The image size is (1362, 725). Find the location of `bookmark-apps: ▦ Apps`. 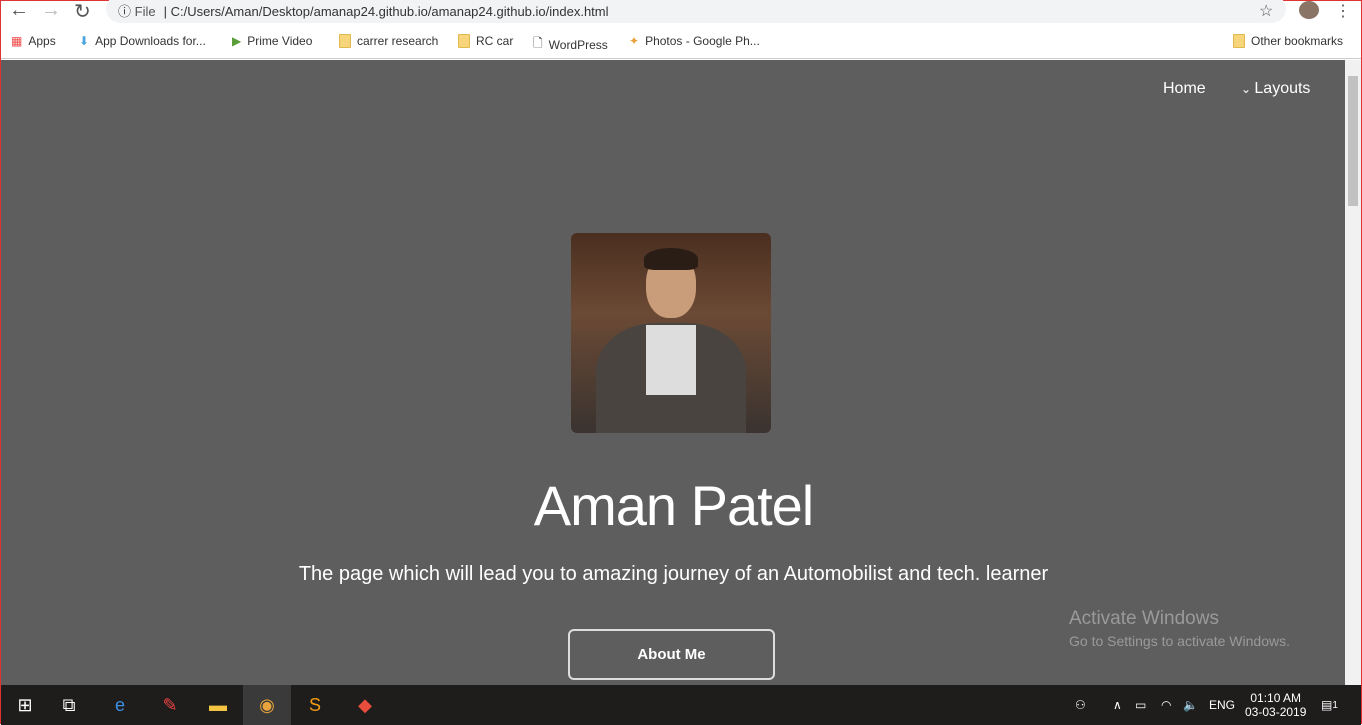

bookmark-apps: ▦ Apps is located at coordinates (33, 41).